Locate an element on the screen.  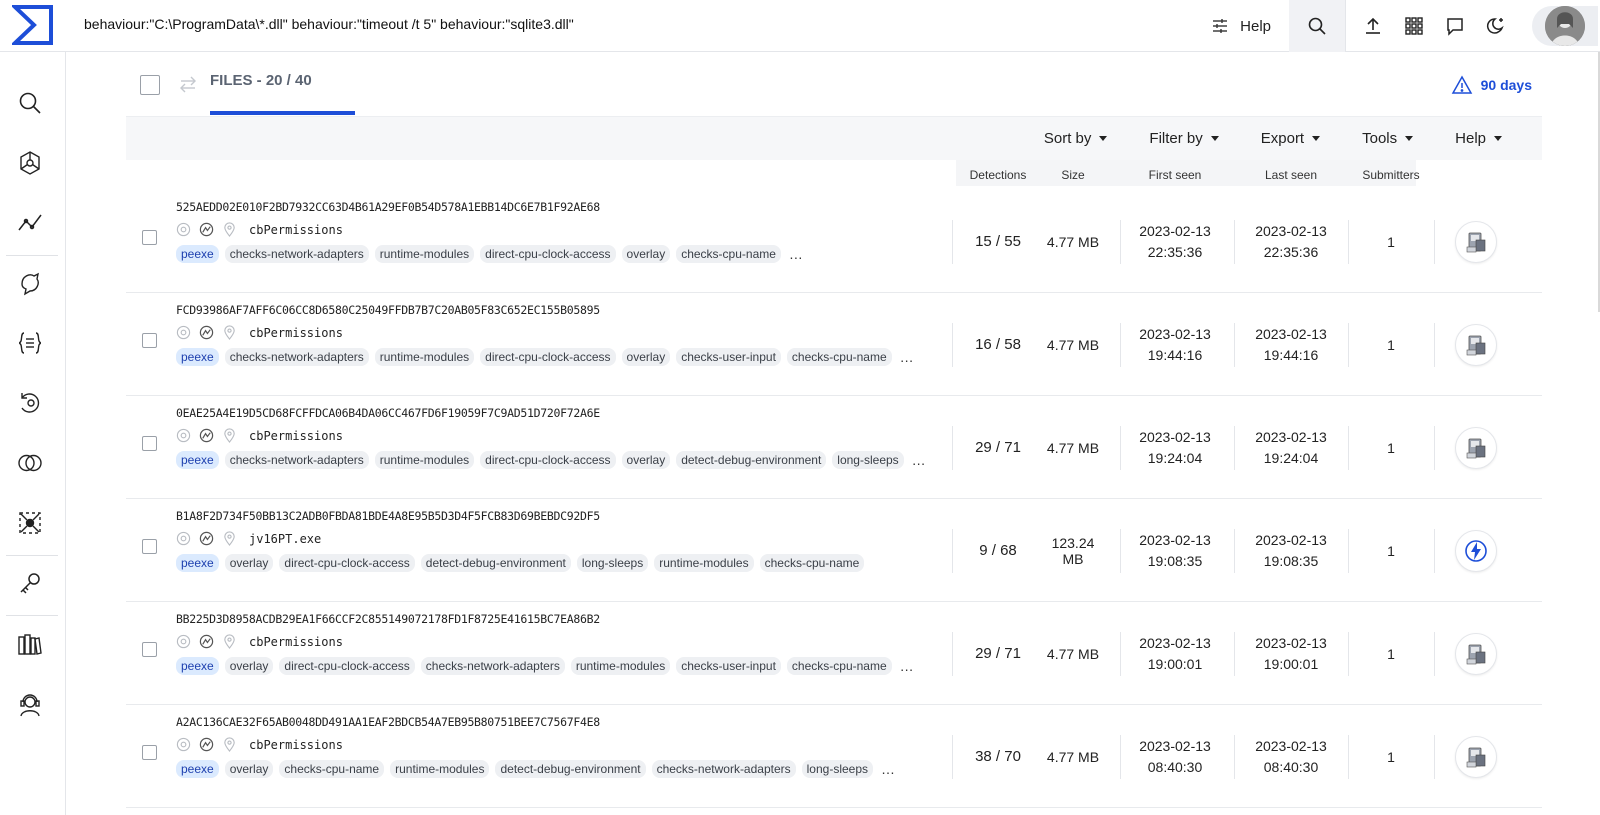
tab-files: FILES - 20 / 40 is located at coordinates (261, 80).